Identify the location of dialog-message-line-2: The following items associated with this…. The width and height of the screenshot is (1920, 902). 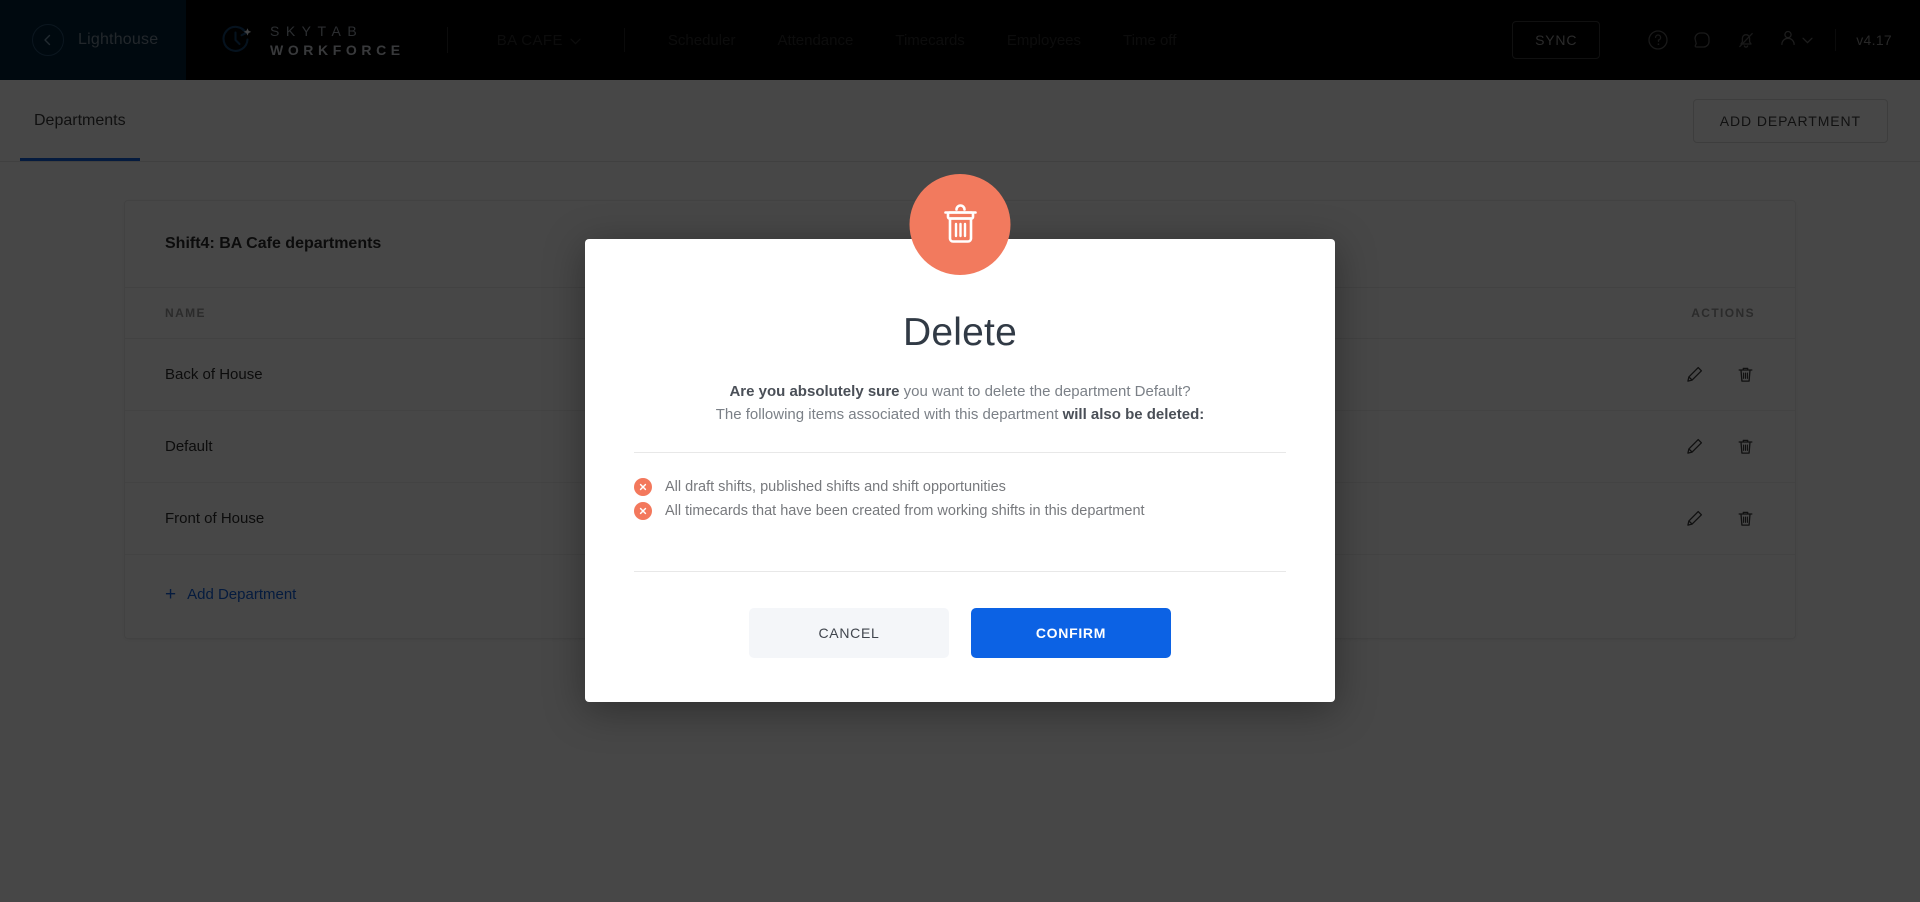
(960, 415).